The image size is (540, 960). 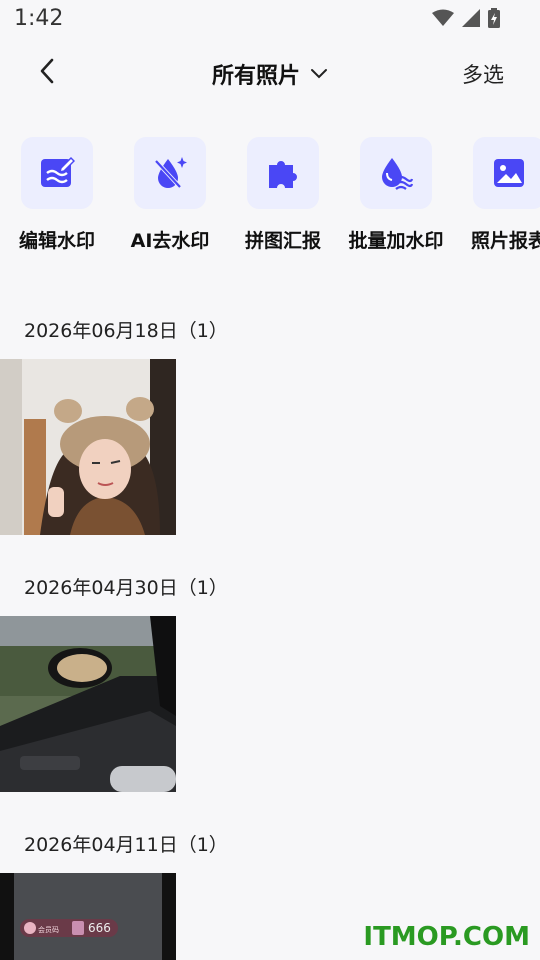 What do you see at coordinates (505, 241) in the screenshot?
I see `tool-label: 照片报表` at bounding box center [505, 241].